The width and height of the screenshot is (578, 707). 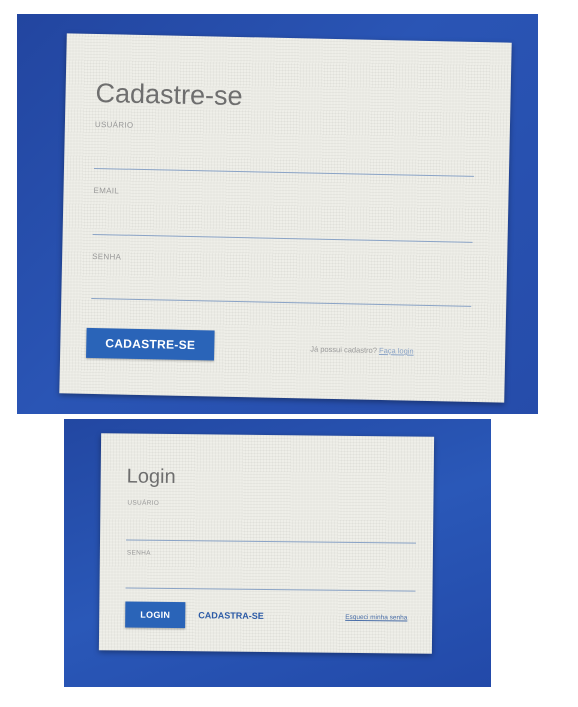 What do you see at coordinates (151, 477) in the screenshot?
I see `login-title: Login` at bounding box center [151, 477].